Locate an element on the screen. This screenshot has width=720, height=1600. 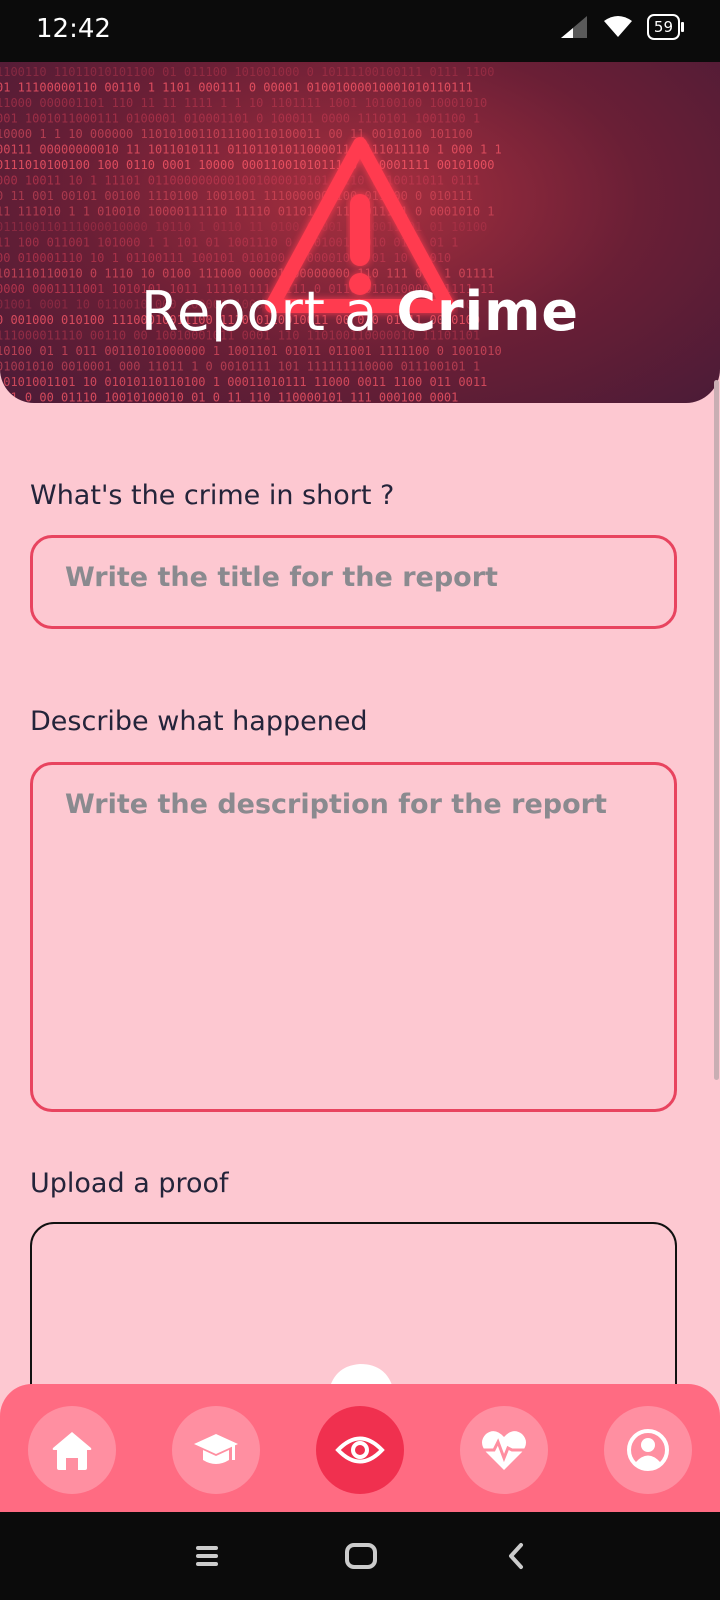
page-title-bold: Crime is located at coordinates (488, 311).